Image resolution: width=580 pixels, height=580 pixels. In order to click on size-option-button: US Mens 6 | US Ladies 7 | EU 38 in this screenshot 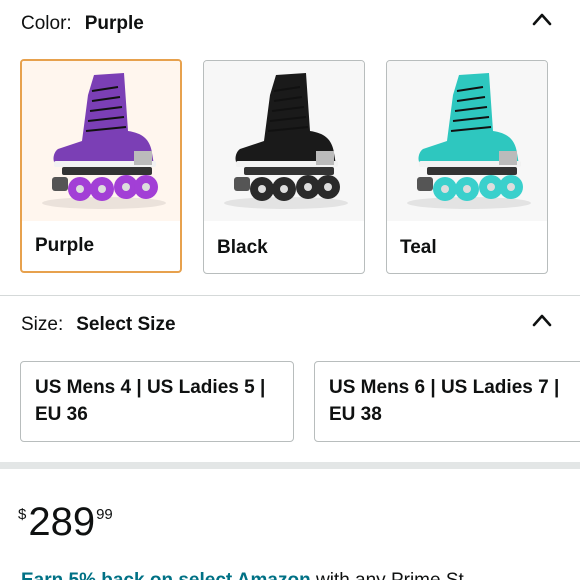, I will do `click(447, 401)`.